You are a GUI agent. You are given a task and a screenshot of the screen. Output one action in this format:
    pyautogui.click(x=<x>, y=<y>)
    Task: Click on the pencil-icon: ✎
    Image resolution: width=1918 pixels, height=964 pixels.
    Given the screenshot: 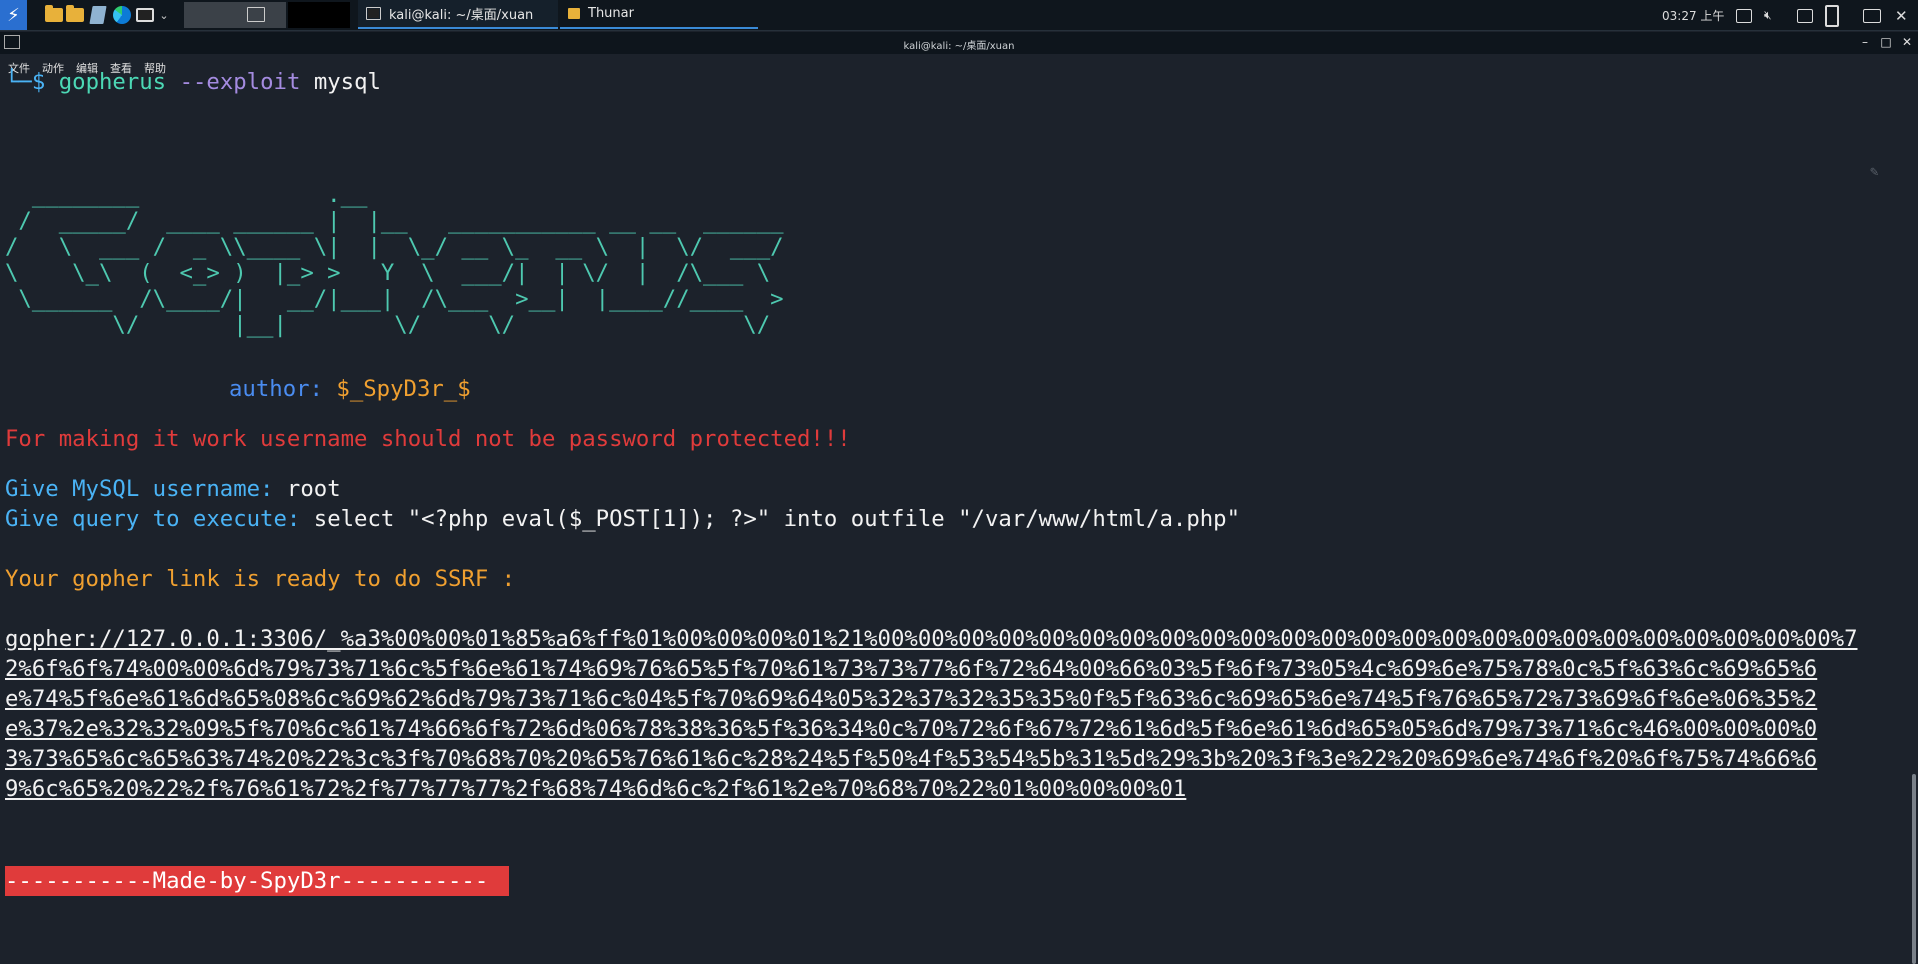 What is the action you would take?
    pyautogui.click(x=1874, y=172)
    